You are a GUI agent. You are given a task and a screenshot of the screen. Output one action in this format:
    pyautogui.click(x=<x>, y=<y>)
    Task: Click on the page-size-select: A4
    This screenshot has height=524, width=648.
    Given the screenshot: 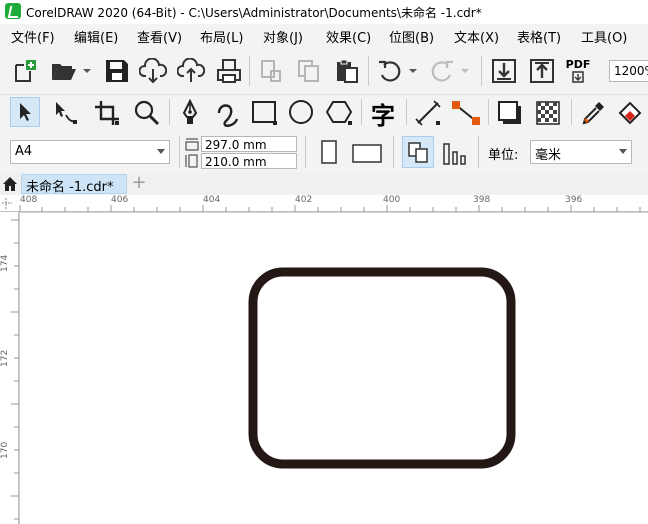 What is the action you would take?
    pyautogui.click(x=90, y=152)
    